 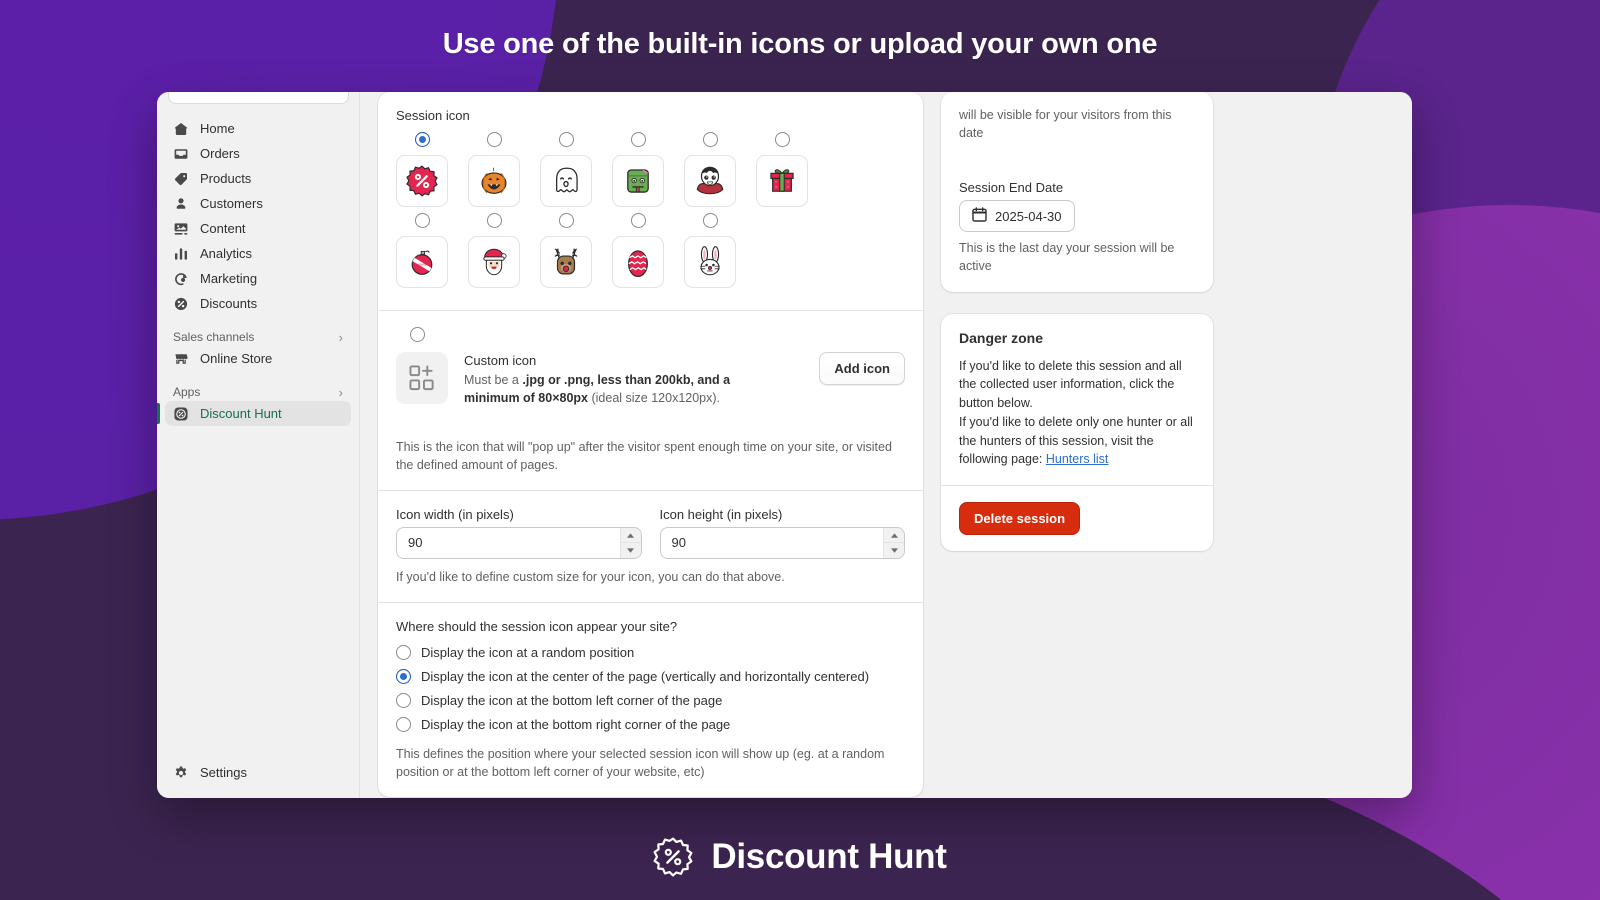 What do you see at coordinates (422, 262) in the screenshot?
I see `christmas-ornament-icon: %%%` at bounding box center [422, 262].